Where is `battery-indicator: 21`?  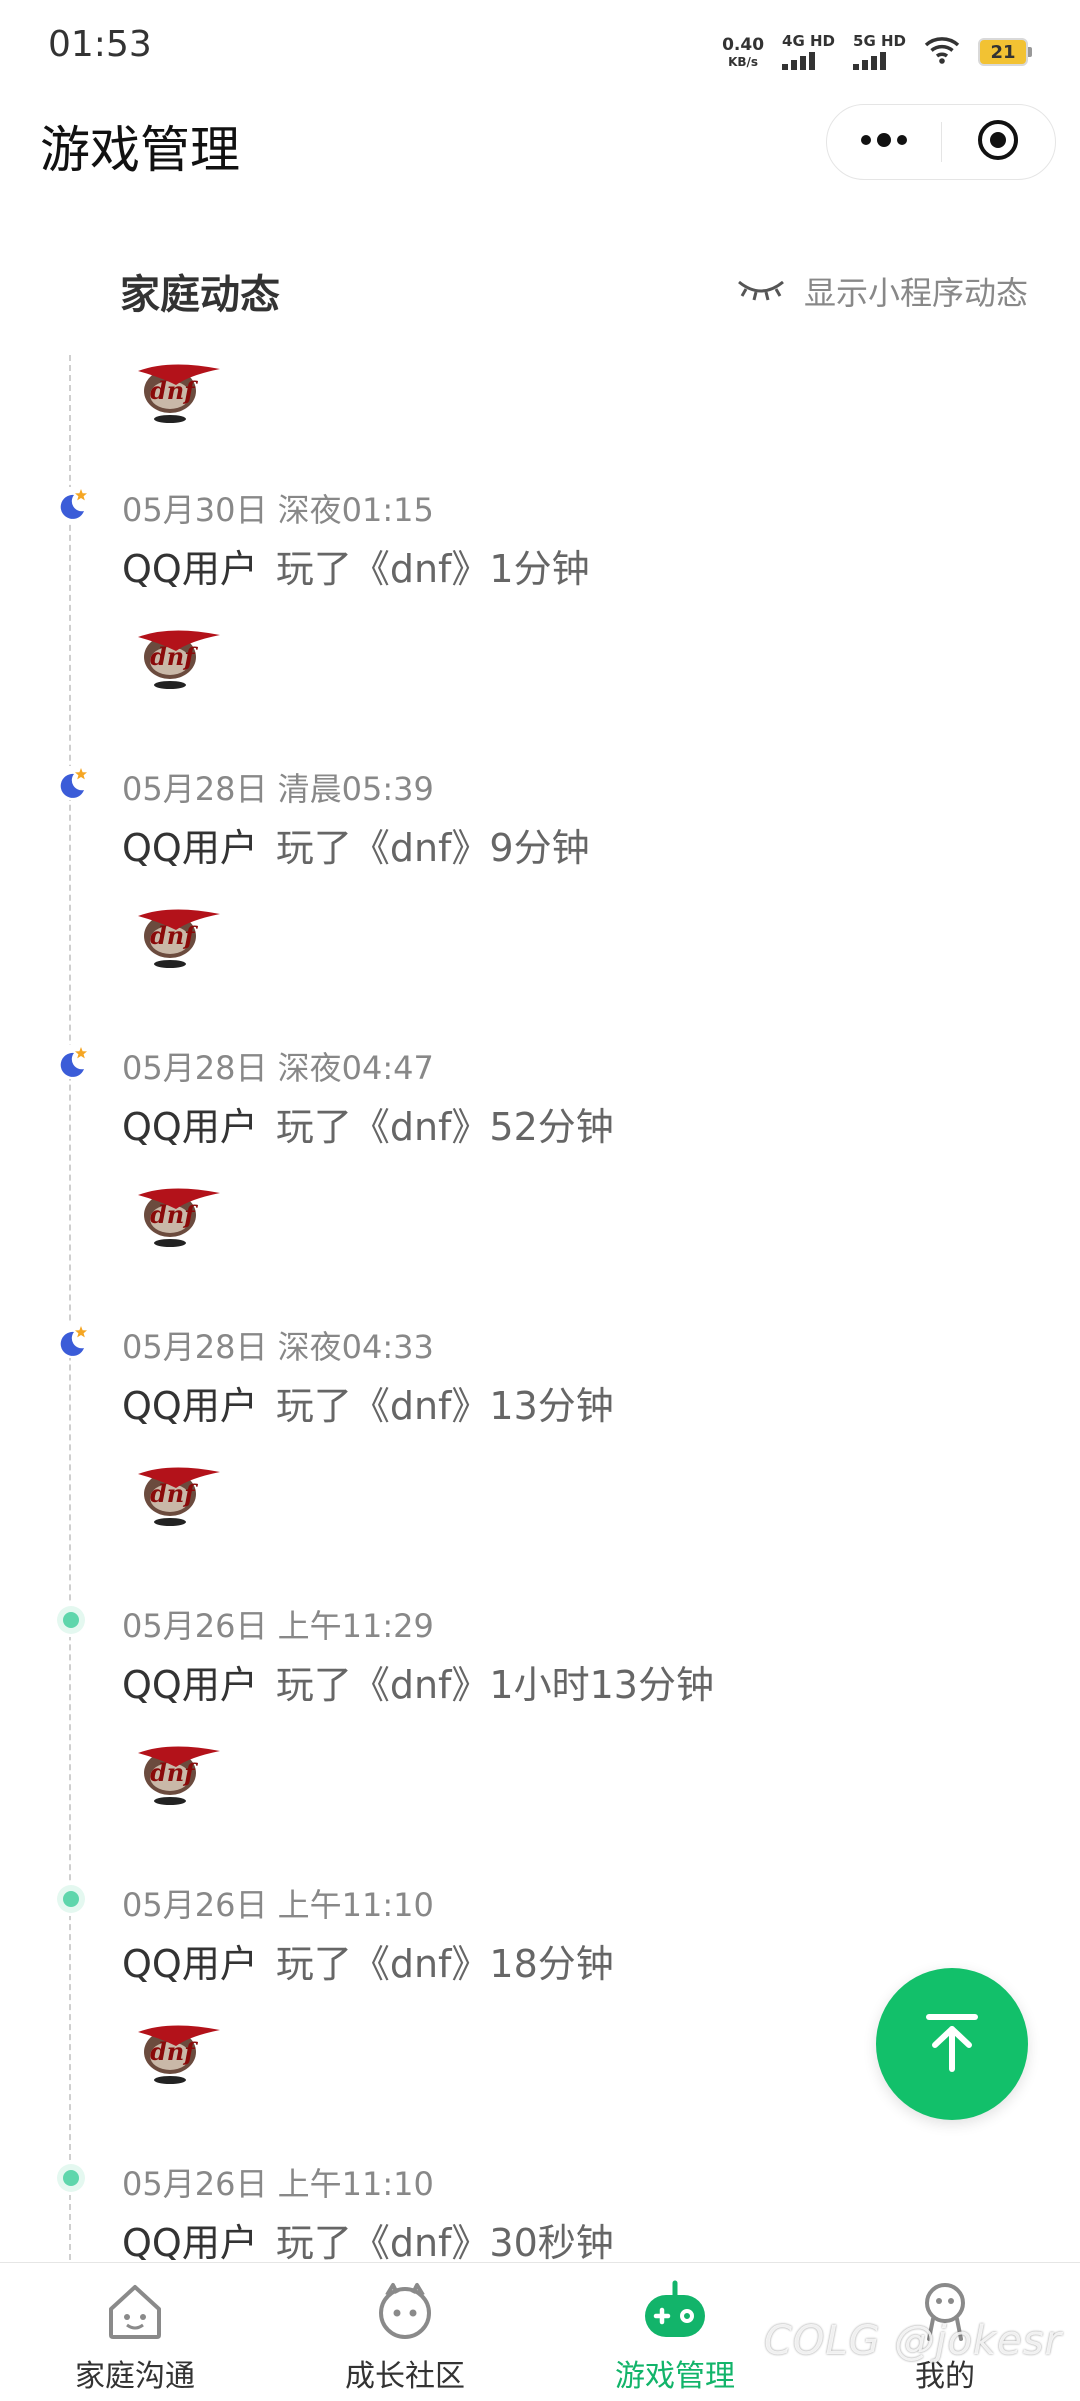
battery-indicator: 21 is located at coordinates (1005, 52).